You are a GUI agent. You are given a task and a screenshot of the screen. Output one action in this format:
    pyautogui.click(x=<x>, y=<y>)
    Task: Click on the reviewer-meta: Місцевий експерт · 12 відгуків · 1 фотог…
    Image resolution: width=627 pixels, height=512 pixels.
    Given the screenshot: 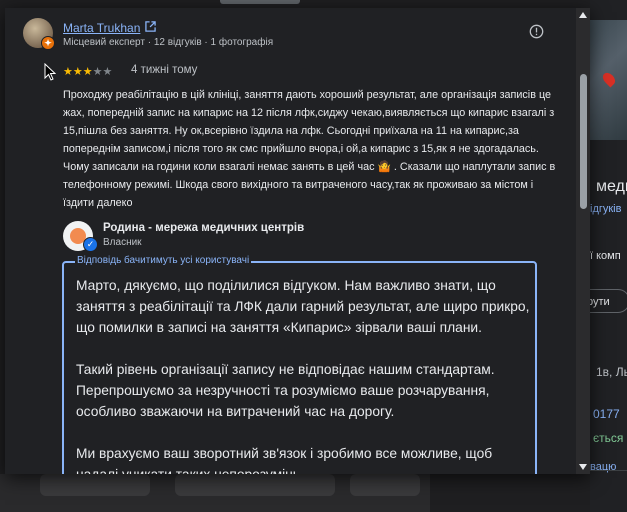 What is the action you would take?
    pyautogui.click(x=168, y=42)
    